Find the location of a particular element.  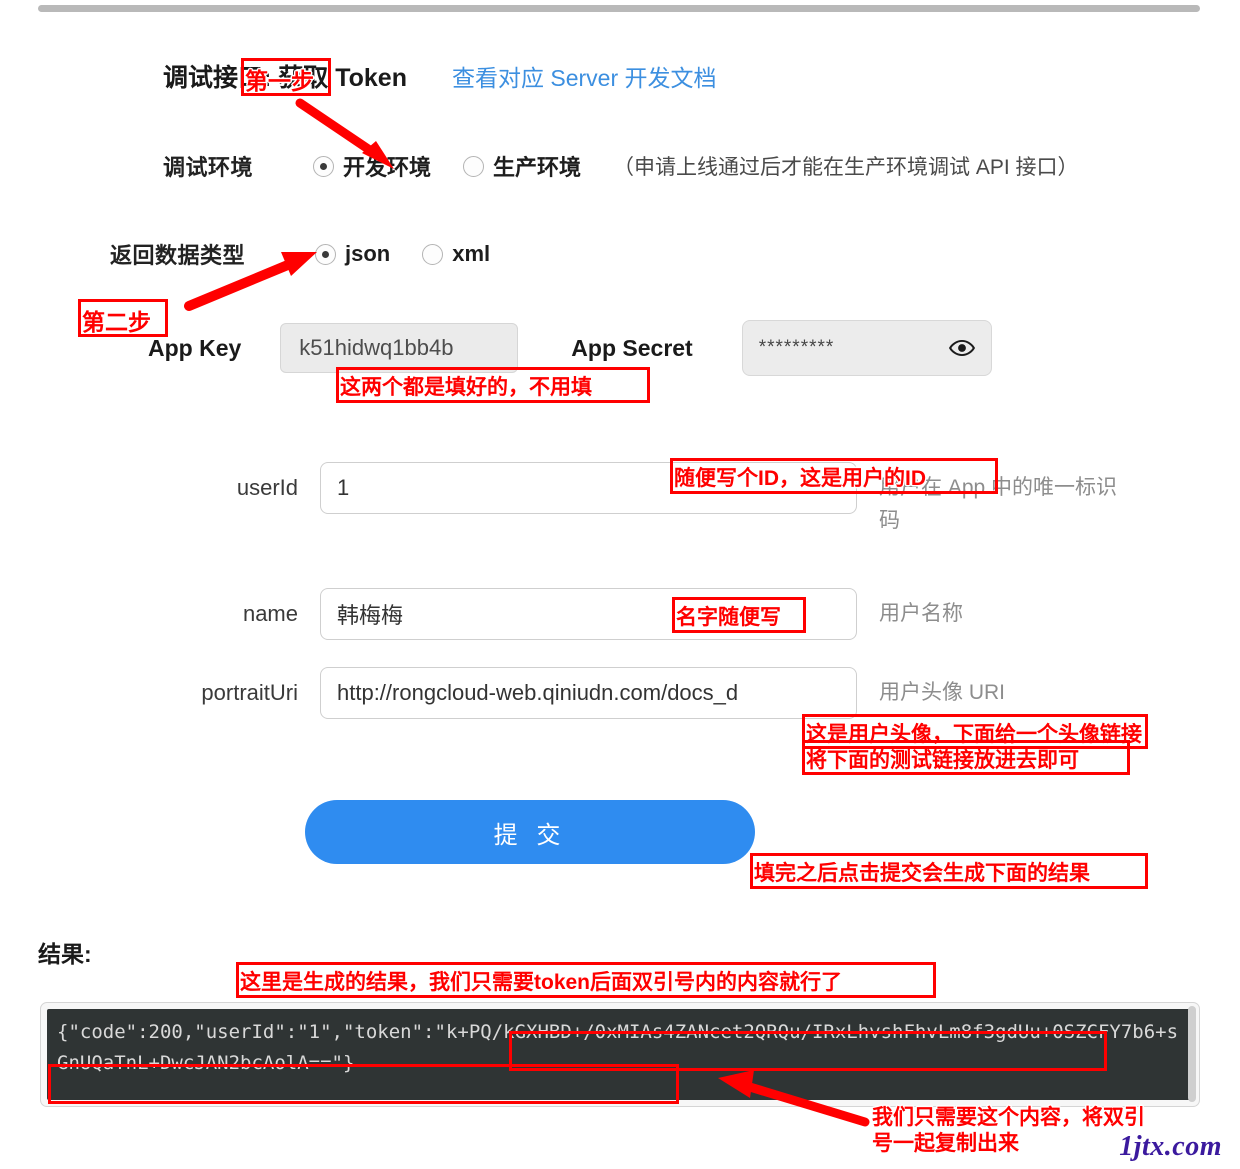

radio-dev-environment-label: 开发环境 is located at coordinates (387, 167).